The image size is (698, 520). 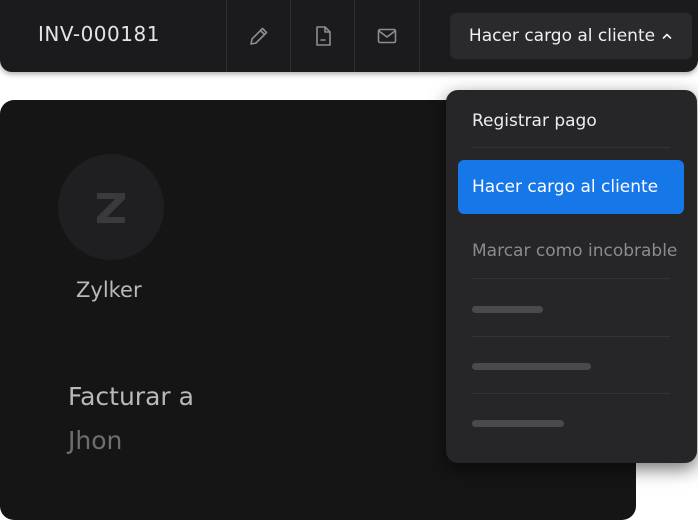 I want to click on z-logo-icon, so click(x=111, y=208).